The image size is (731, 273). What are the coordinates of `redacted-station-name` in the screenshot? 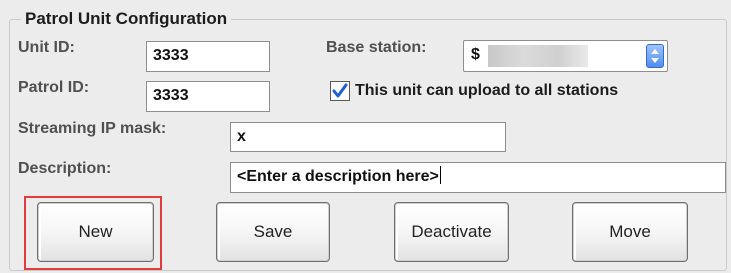 It's located at (538, 56).